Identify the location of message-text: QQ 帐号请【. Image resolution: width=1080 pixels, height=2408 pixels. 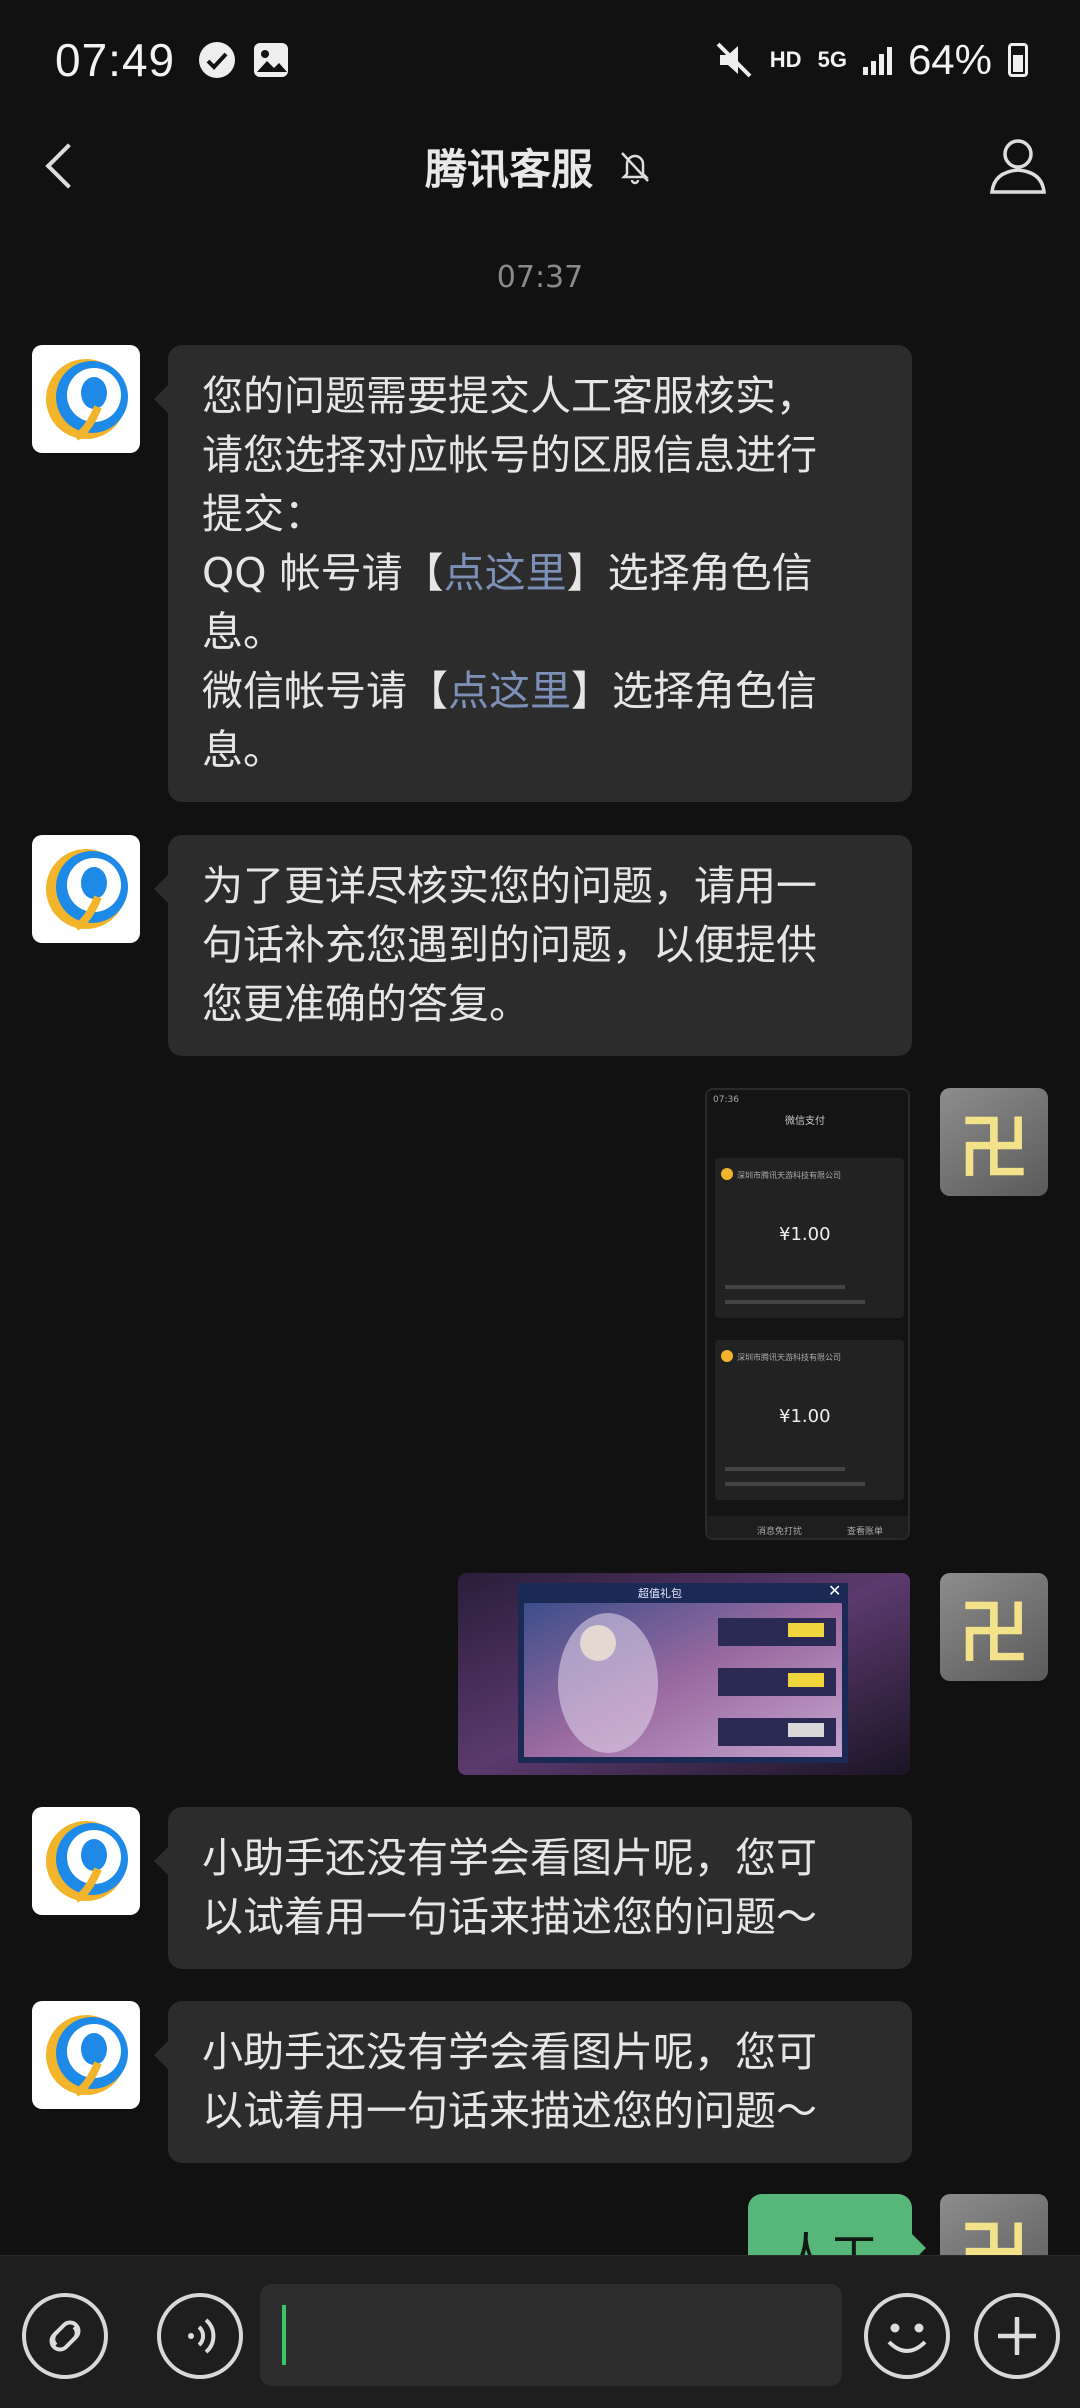
(323, 573).